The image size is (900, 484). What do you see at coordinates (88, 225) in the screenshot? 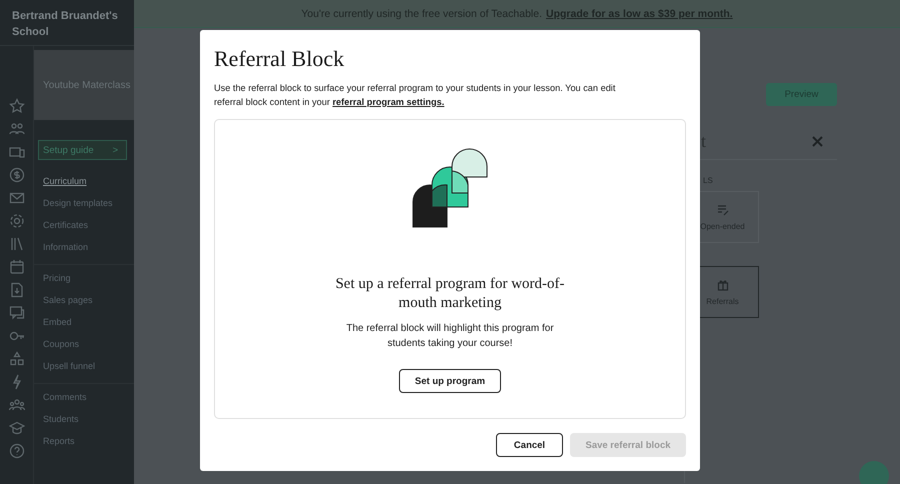
I see `nav-link: Certificates` at bounding box center [88, 225].